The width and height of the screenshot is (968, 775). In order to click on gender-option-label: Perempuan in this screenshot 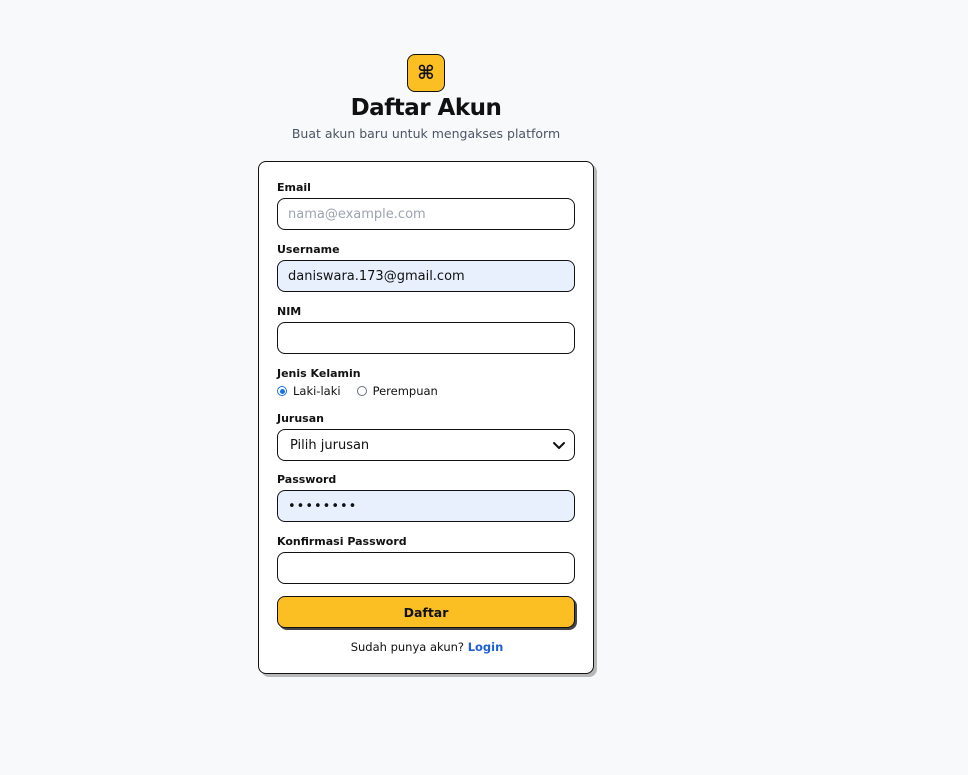, I will do `click(405, 391)`.